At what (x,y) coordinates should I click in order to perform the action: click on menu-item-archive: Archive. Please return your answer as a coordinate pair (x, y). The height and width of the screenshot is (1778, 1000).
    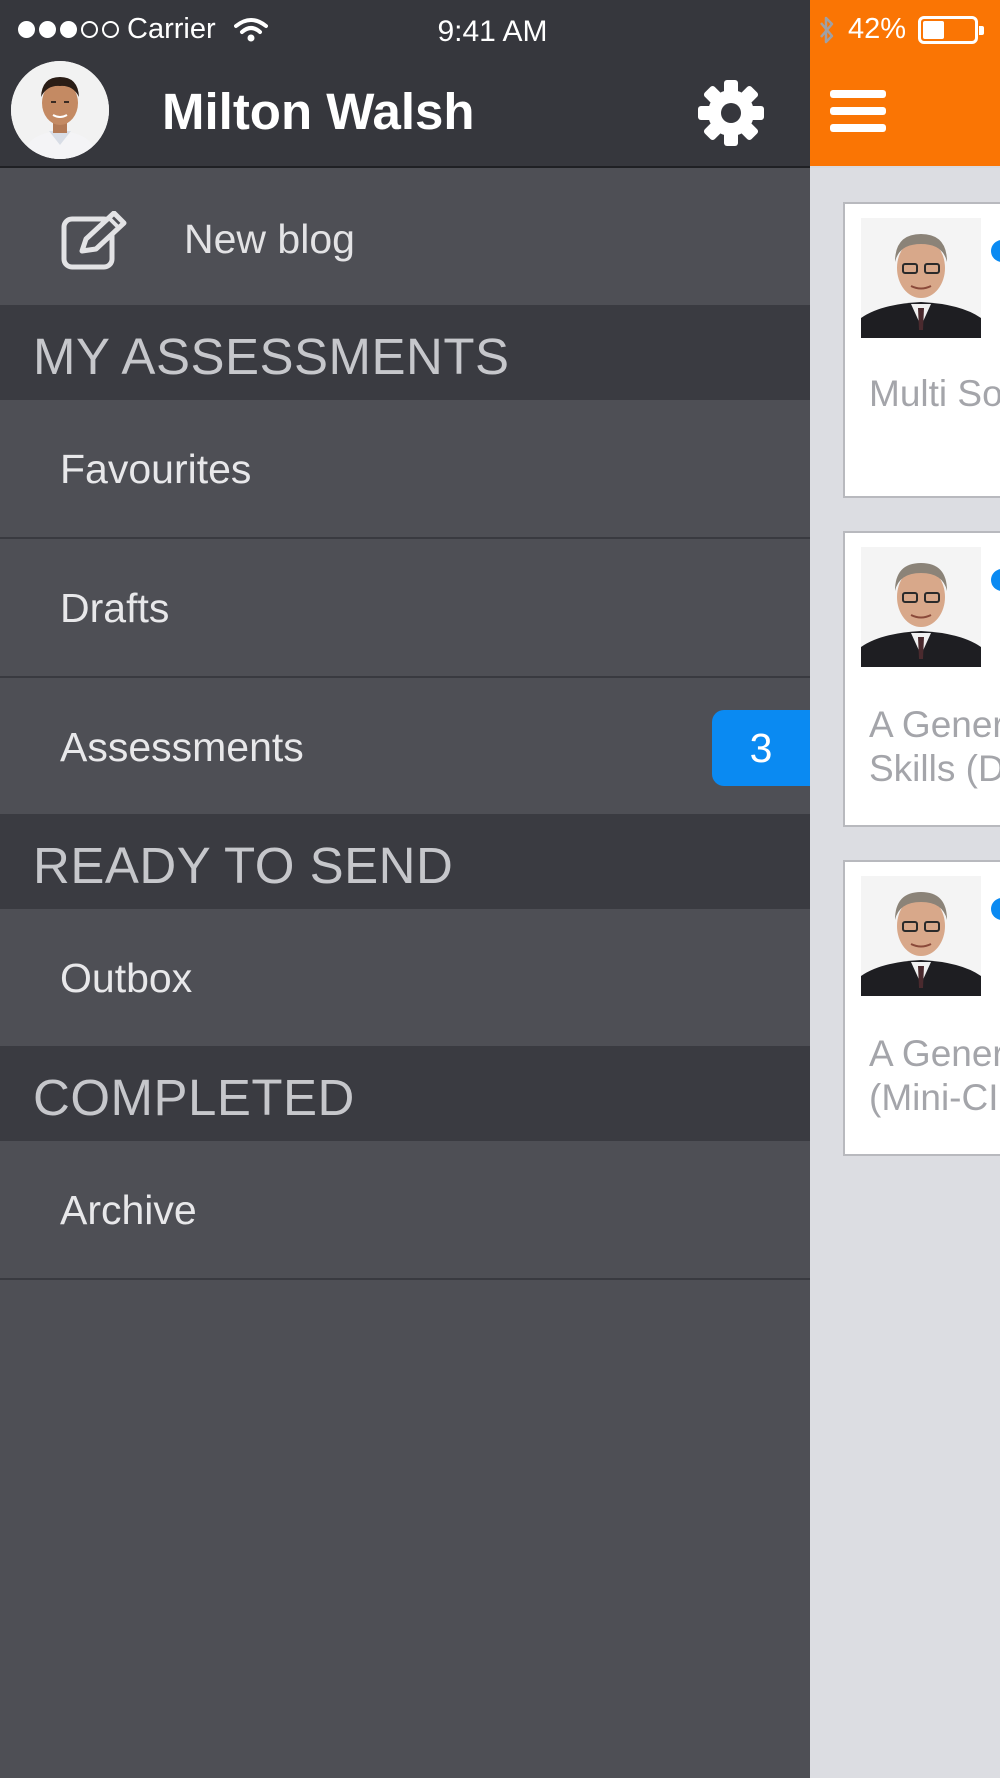
    Looking at the image, I should click on (405, 1210).